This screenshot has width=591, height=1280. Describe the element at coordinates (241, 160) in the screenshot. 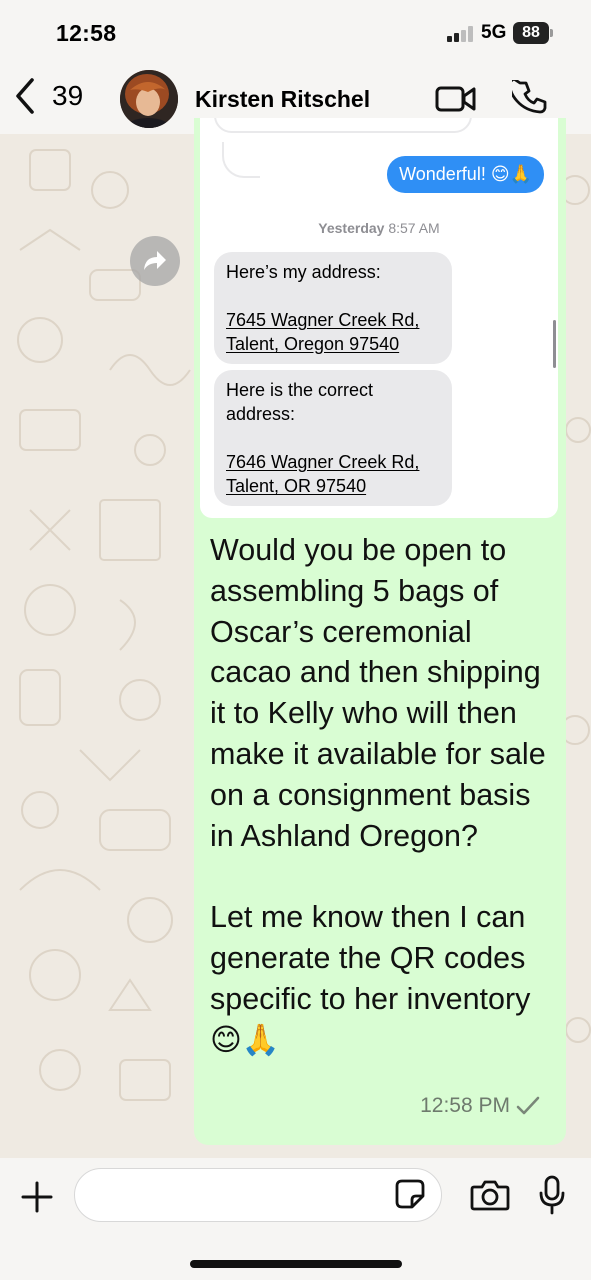

I see `screenshot-bubble-tail` at that location.